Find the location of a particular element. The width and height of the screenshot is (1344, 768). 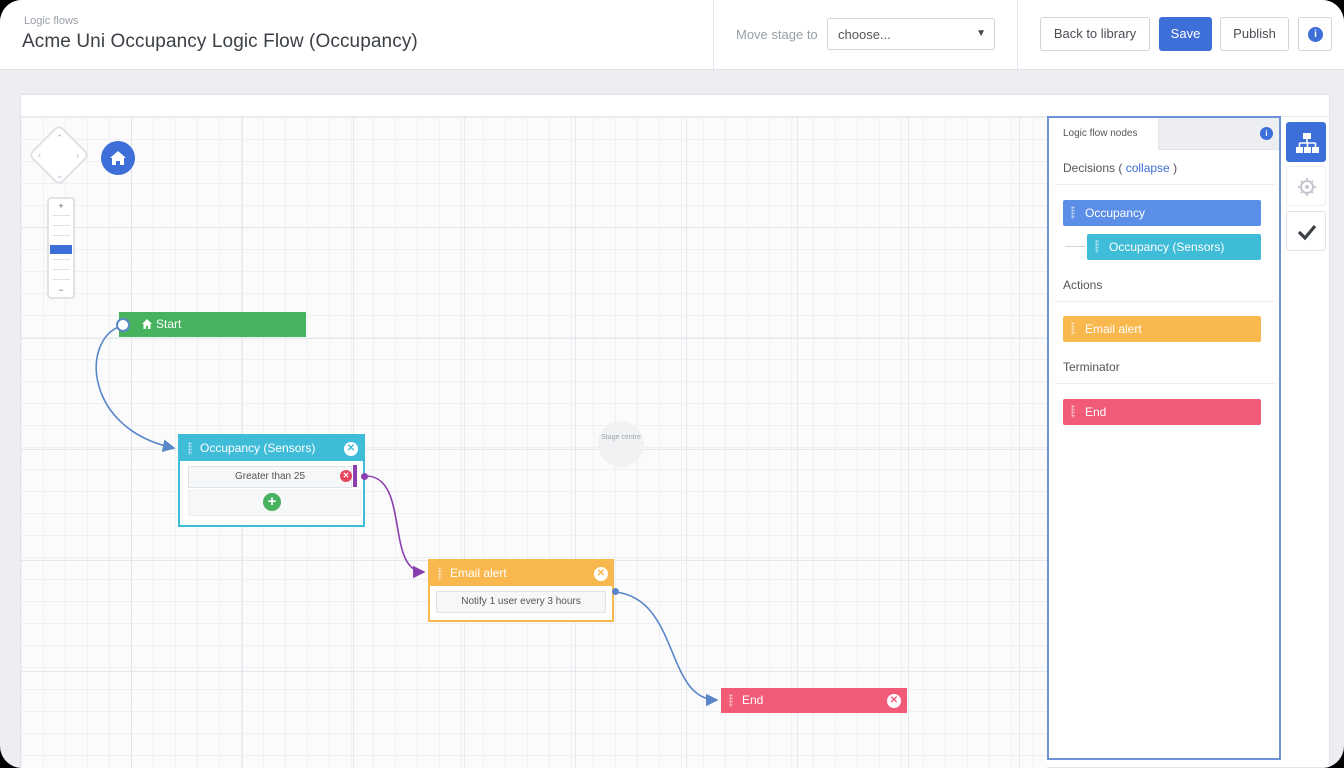

palette-item-label: Occupancy is located at coordinates (1115, 213).